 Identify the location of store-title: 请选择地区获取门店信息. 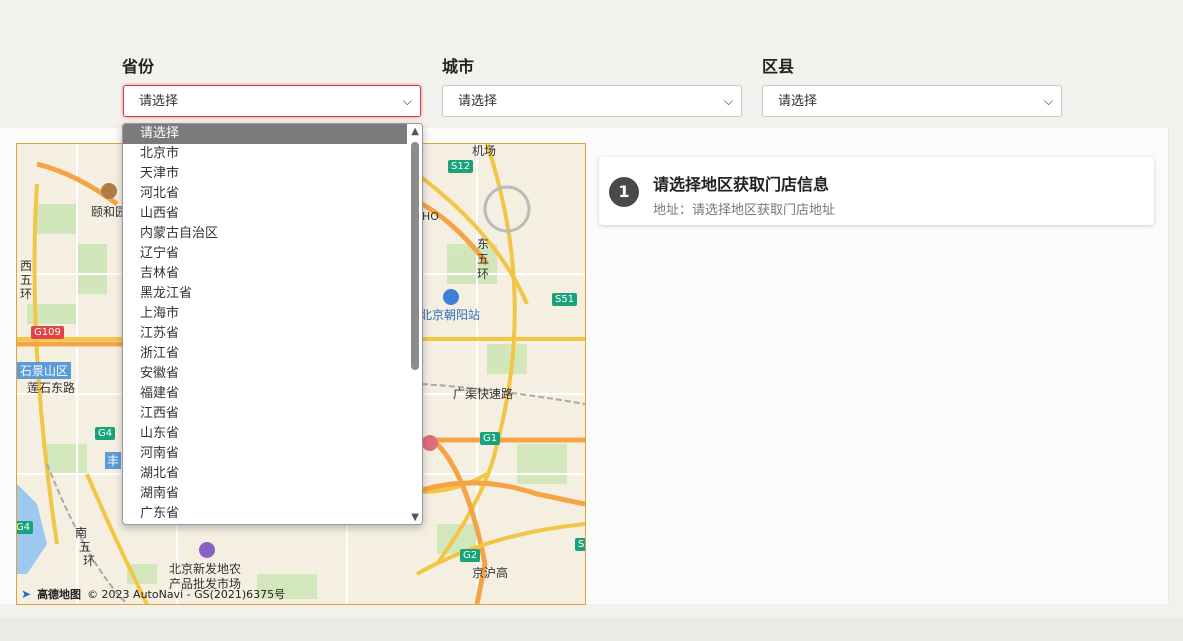
(741, 184).